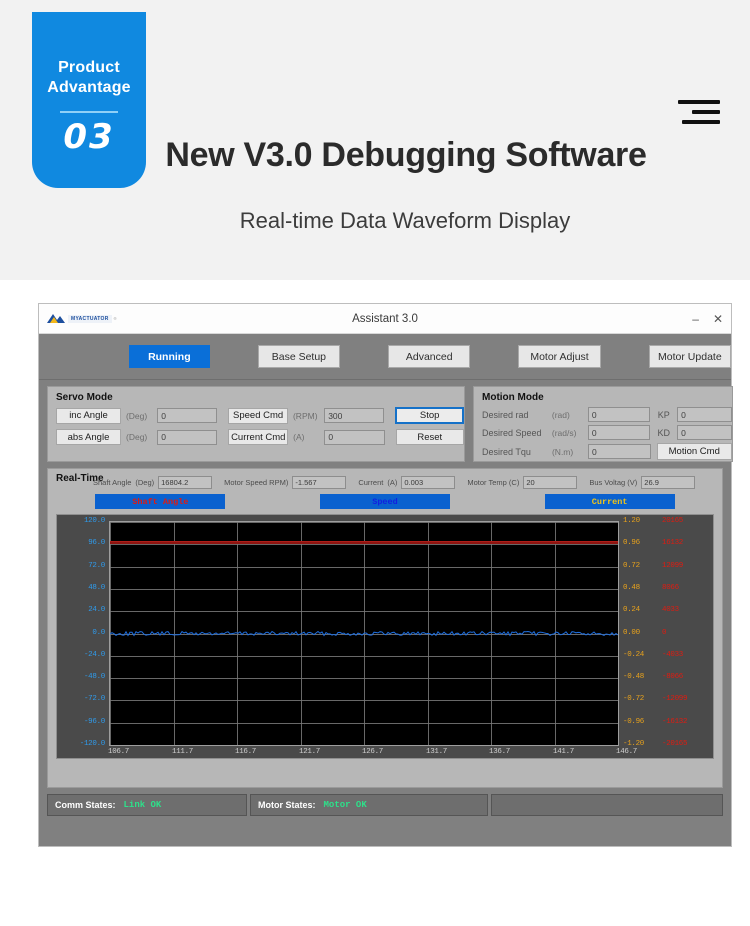 The image size is (750, 926). What do you see at coordinates (373, 752) in the screenshot?
I see `chart-x-tick-label: 126.7` at bounding box center [373, 752].